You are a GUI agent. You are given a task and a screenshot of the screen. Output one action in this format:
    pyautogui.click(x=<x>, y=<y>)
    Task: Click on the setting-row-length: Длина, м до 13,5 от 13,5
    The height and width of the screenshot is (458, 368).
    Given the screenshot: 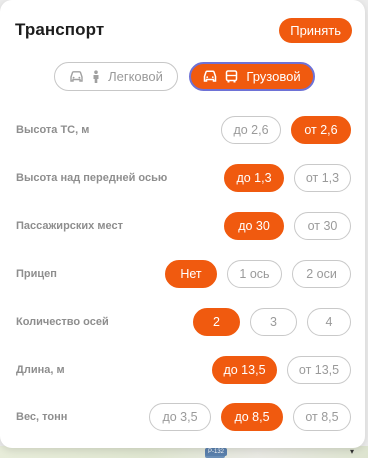 What is the action you would take?
    pyautogui.click(x=183, y=370)
    